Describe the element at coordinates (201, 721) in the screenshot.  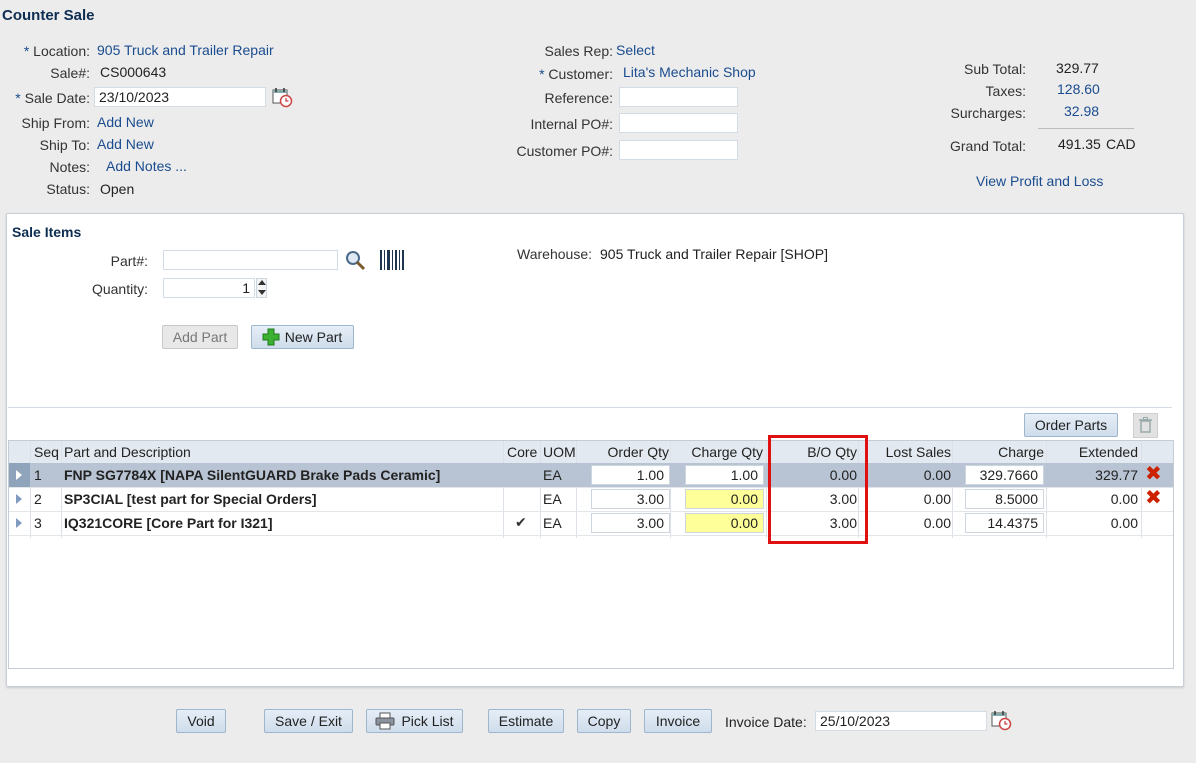
I see `void-button: Void` at that location.